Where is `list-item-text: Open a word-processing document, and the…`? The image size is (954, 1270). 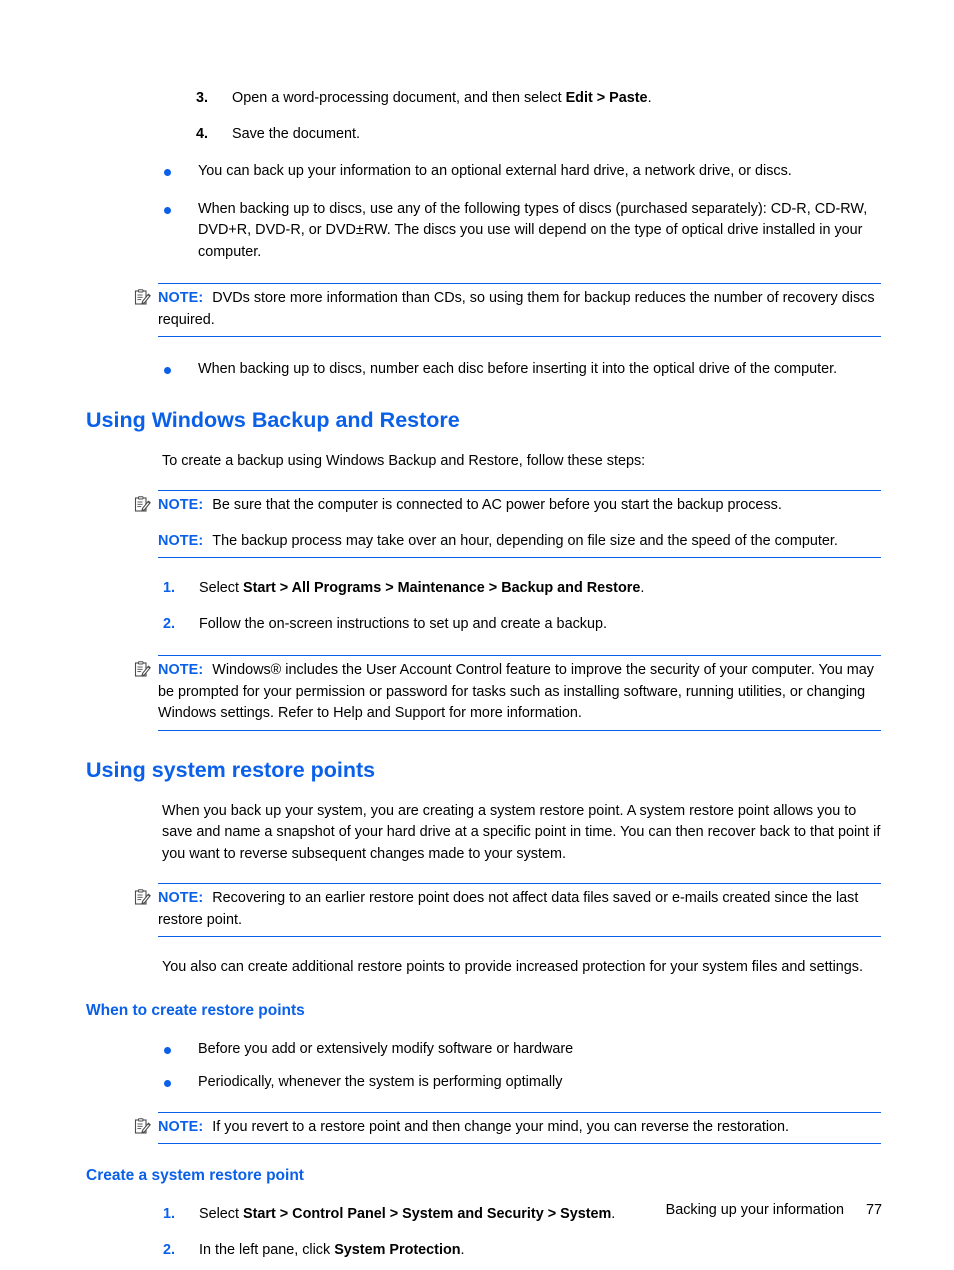
list-item-text: Open a word-processing document, and the… is located at coordinates (557, 99).